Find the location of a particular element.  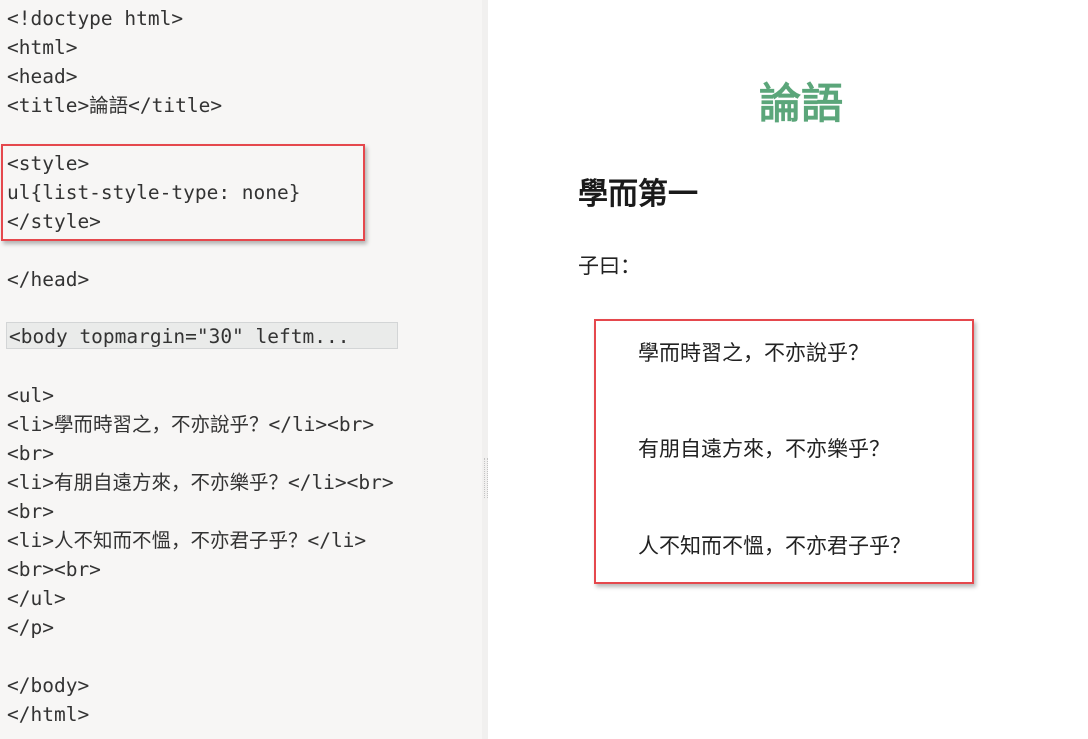

page-title: 論語 is located at coordinates (800, 103).